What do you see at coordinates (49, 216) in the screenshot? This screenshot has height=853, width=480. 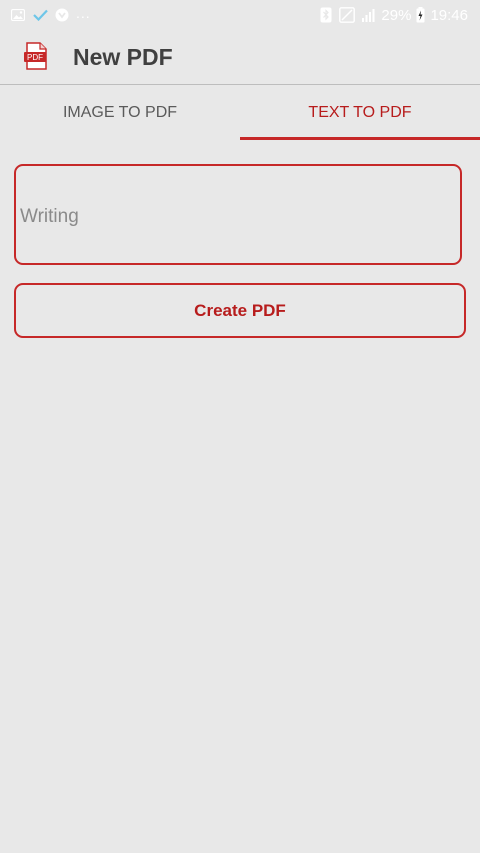 I see `writing-placeholder: Writing` at bounding box center [49, 216].